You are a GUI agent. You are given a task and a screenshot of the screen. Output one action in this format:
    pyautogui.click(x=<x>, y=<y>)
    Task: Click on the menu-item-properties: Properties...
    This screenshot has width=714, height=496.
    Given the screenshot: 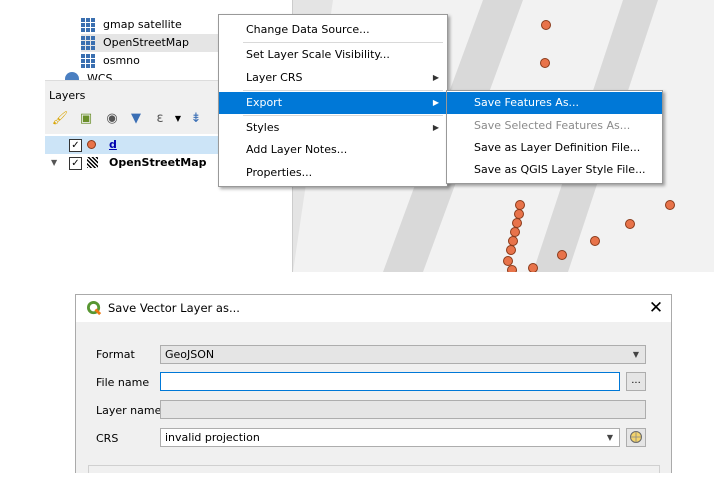 What is the action you would take?
    pyautogui.click(x=333, y=173)
    